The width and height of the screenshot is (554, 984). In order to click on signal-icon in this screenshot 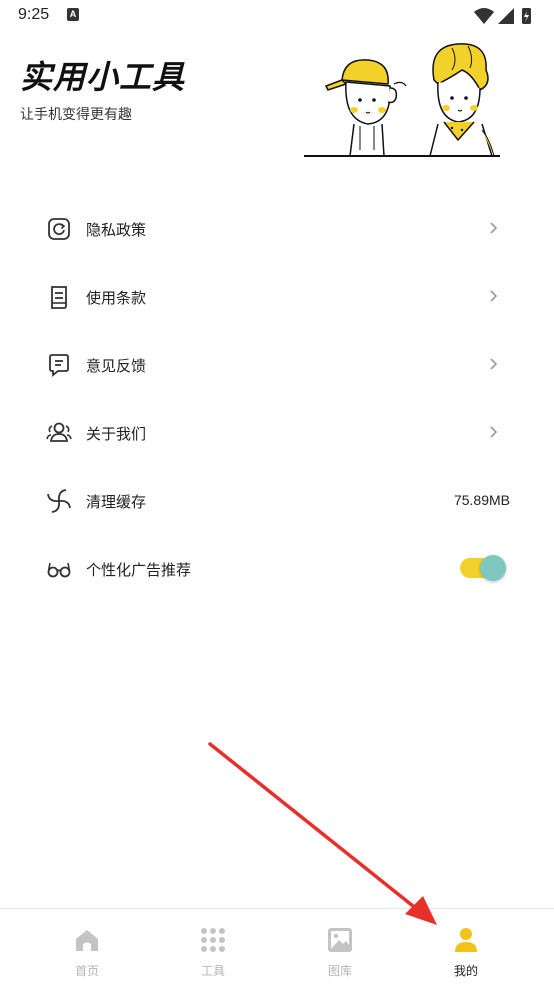, I will do `click(506, 16)`.